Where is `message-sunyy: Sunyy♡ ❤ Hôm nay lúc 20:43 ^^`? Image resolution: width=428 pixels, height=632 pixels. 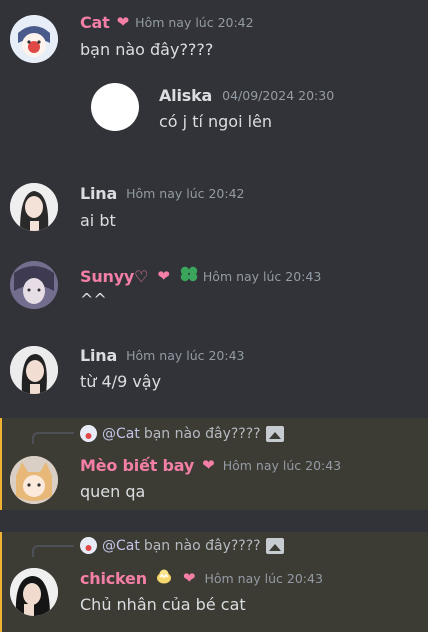
message-sunyy: Sunyy♡ ❤ Hôm nay lúc 20:43 ^^ is located at coordinates (214, 288).